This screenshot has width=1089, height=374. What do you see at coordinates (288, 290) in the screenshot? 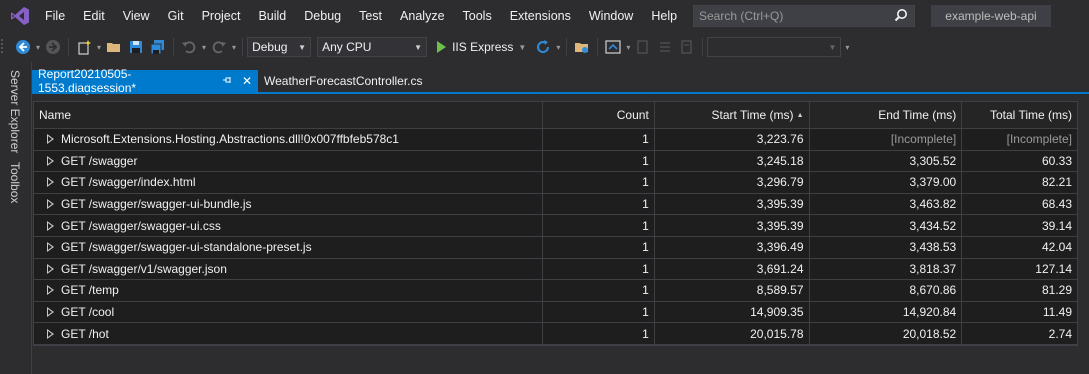
I see `cell-name: GET /temp` at bounding box center [288, 290].